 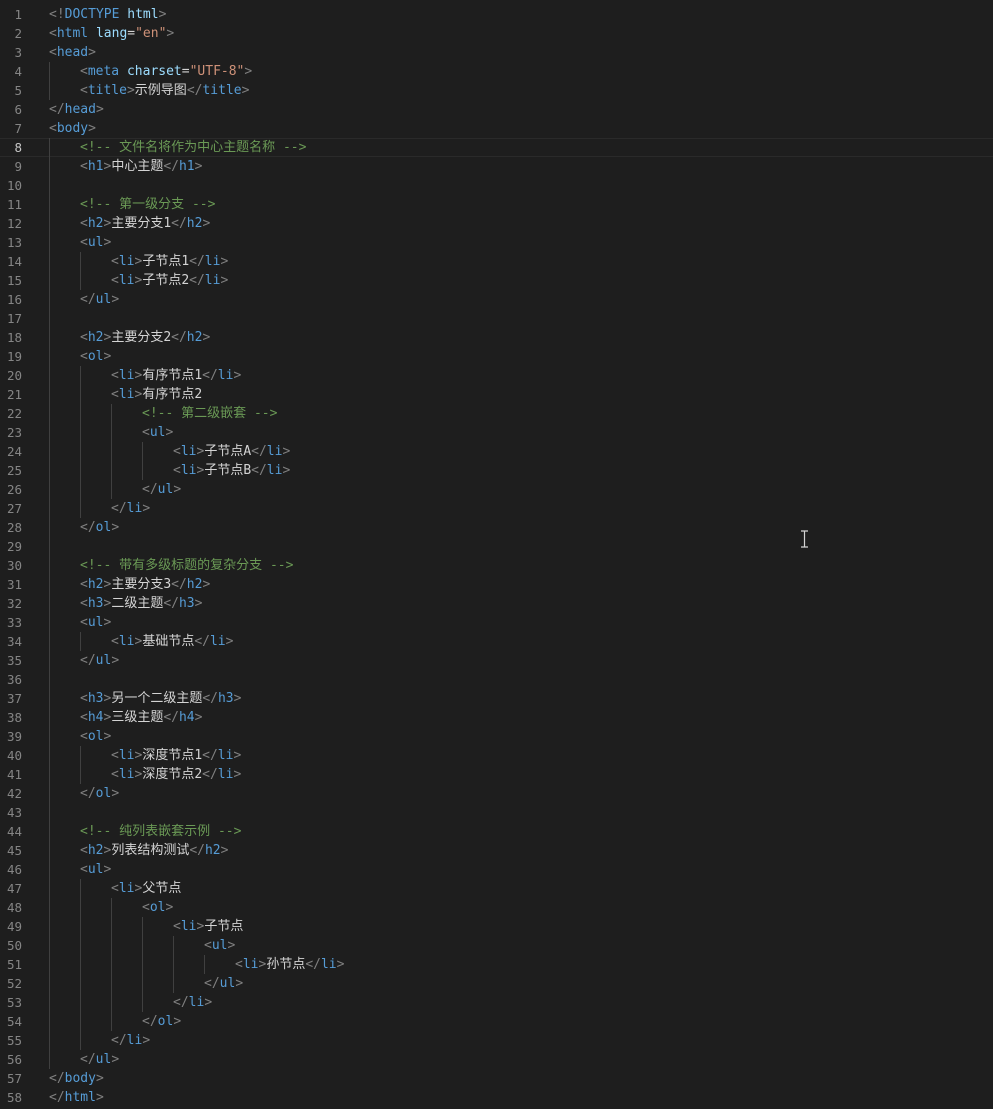 What do you see at coordinates (496, 432) in the screenshot?
I see `code-line: 23 <ul>` at bounding box center [496, 432].